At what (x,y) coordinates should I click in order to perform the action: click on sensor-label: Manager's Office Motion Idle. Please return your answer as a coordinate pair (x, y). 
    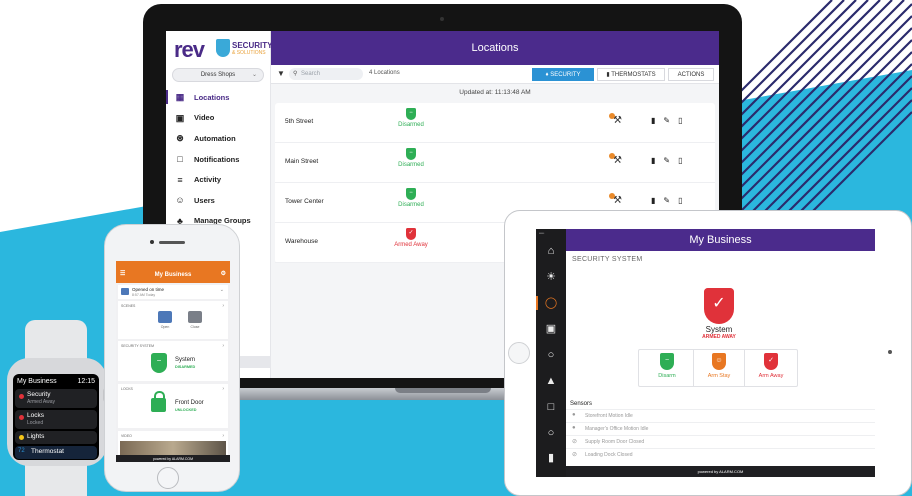
    Looking at the image, I should click on (617, 429).